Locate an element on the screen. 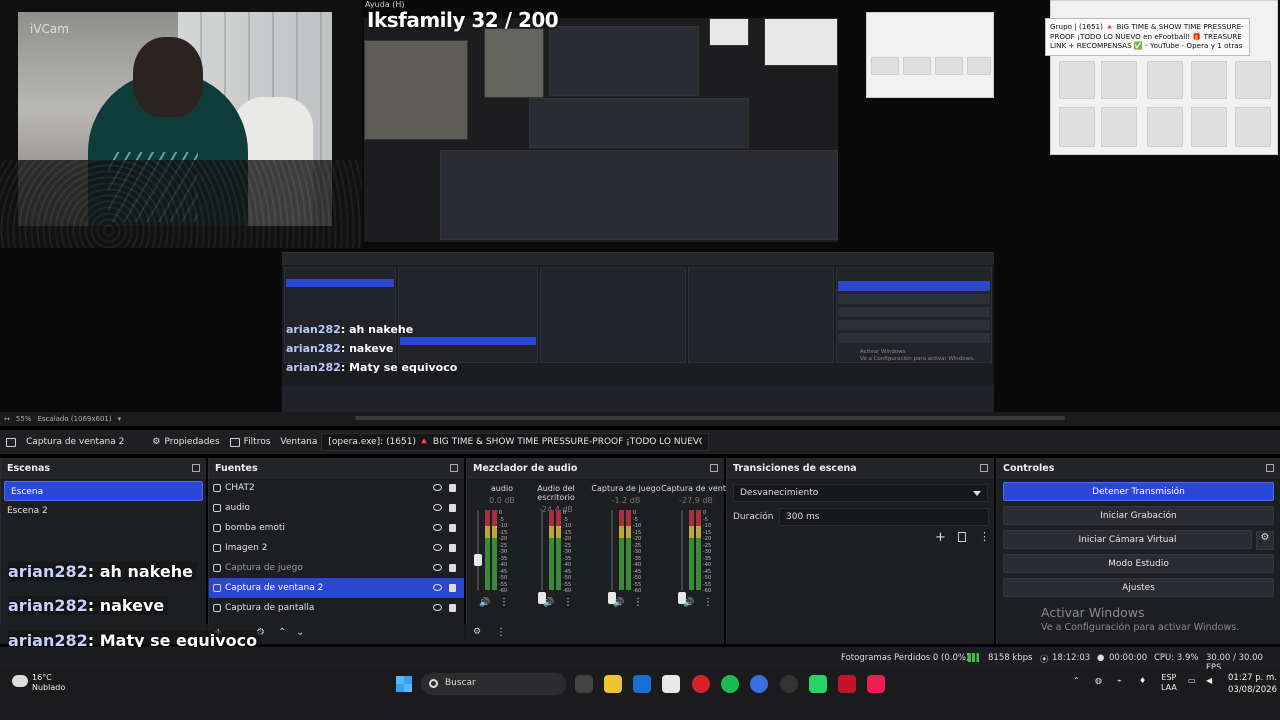  properties-button: ⚙ Propiedades is located at coordinates (185, 442).